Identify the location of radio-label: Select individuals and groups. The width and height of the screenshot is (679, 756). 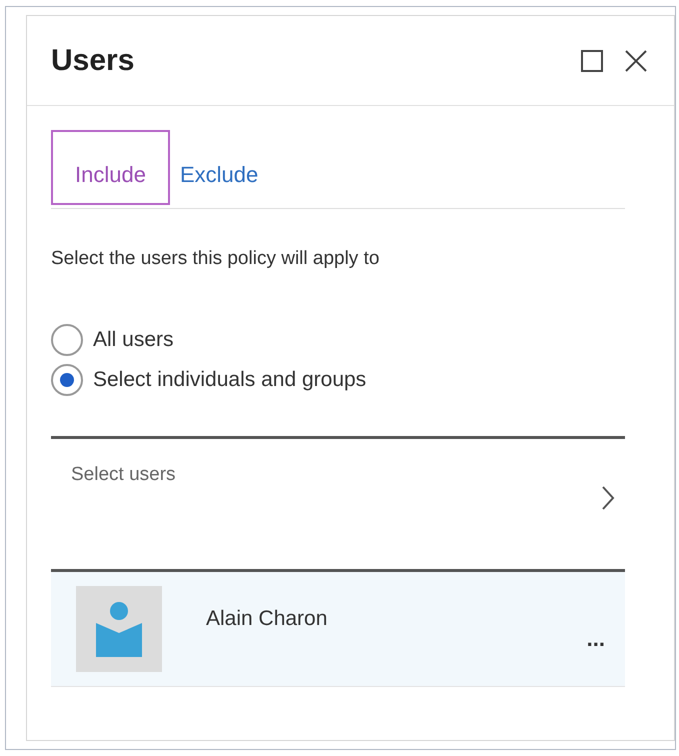
(229, 379).